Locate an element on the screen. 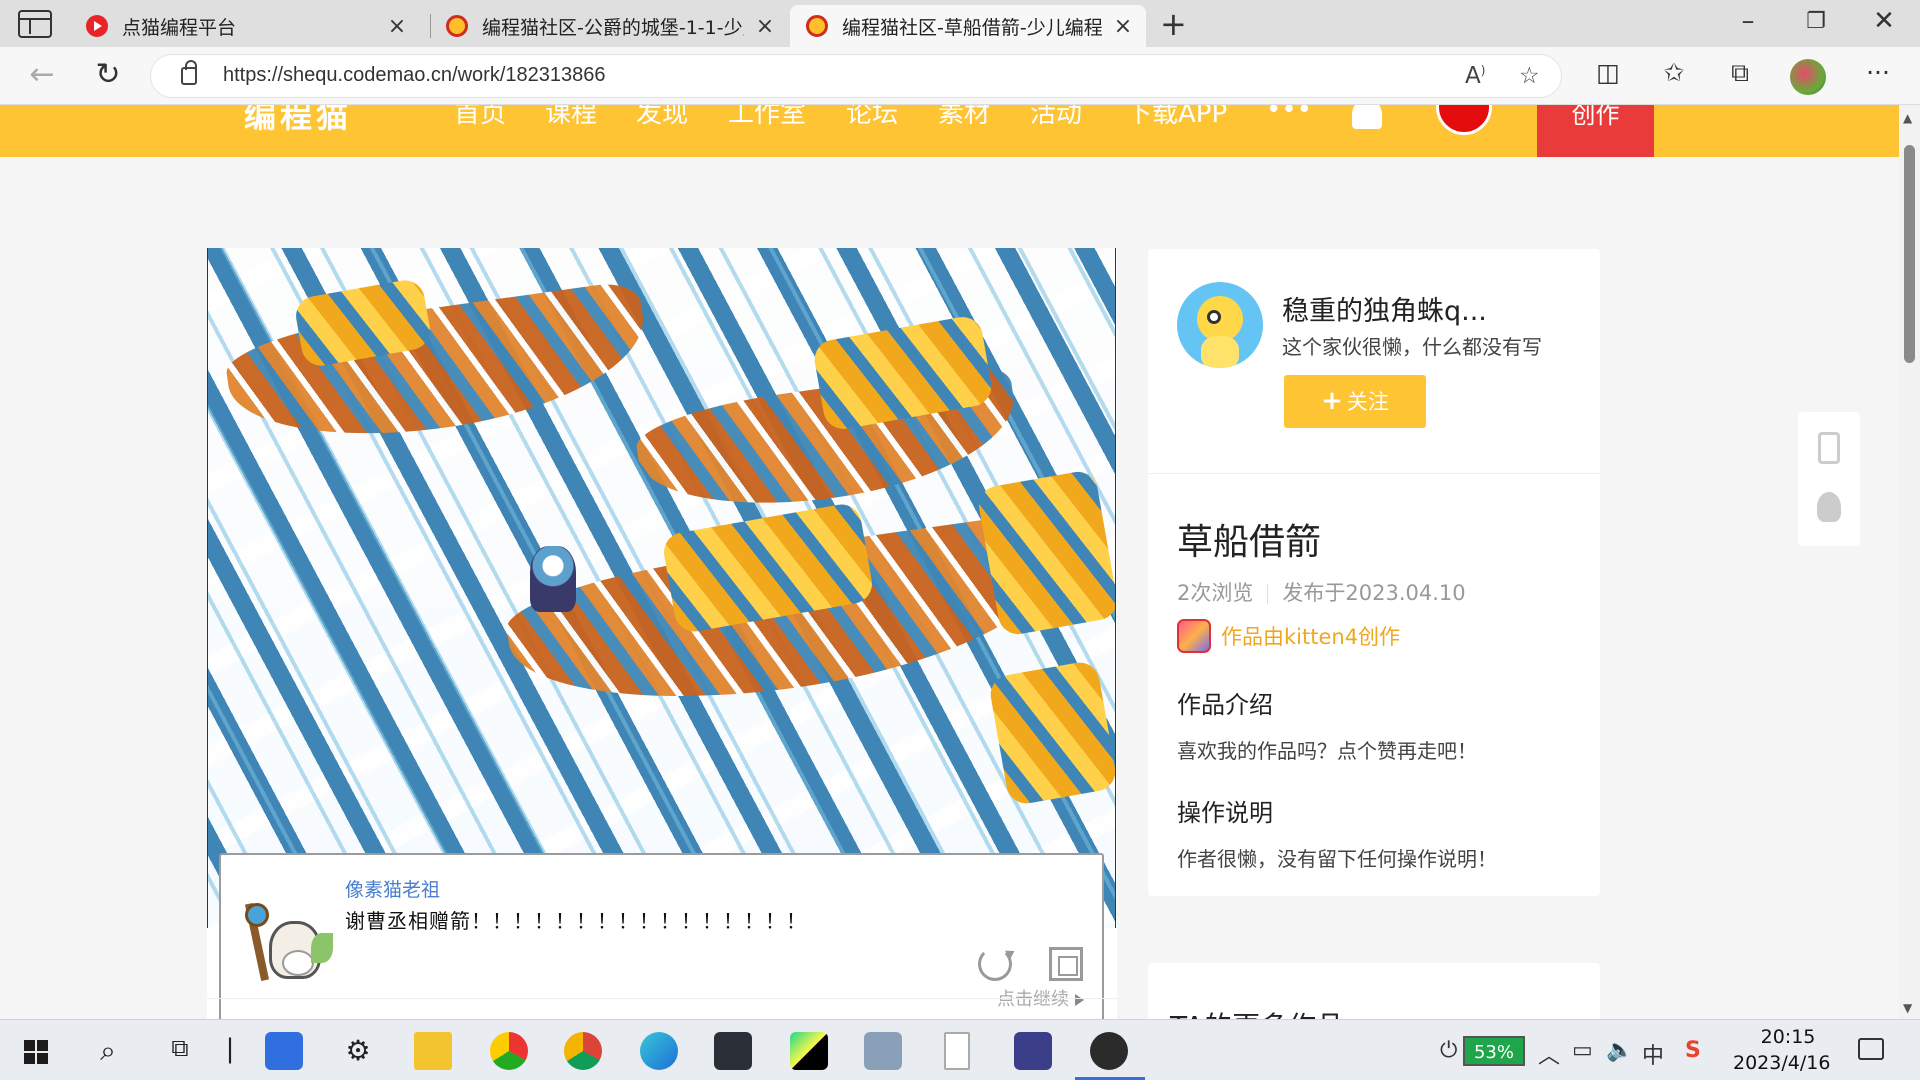 The image size is (1920, 1080). tab-caochuan-active: 编程猫社区-草船借箭-少儿编程f × is located at coordinates (968, 26).